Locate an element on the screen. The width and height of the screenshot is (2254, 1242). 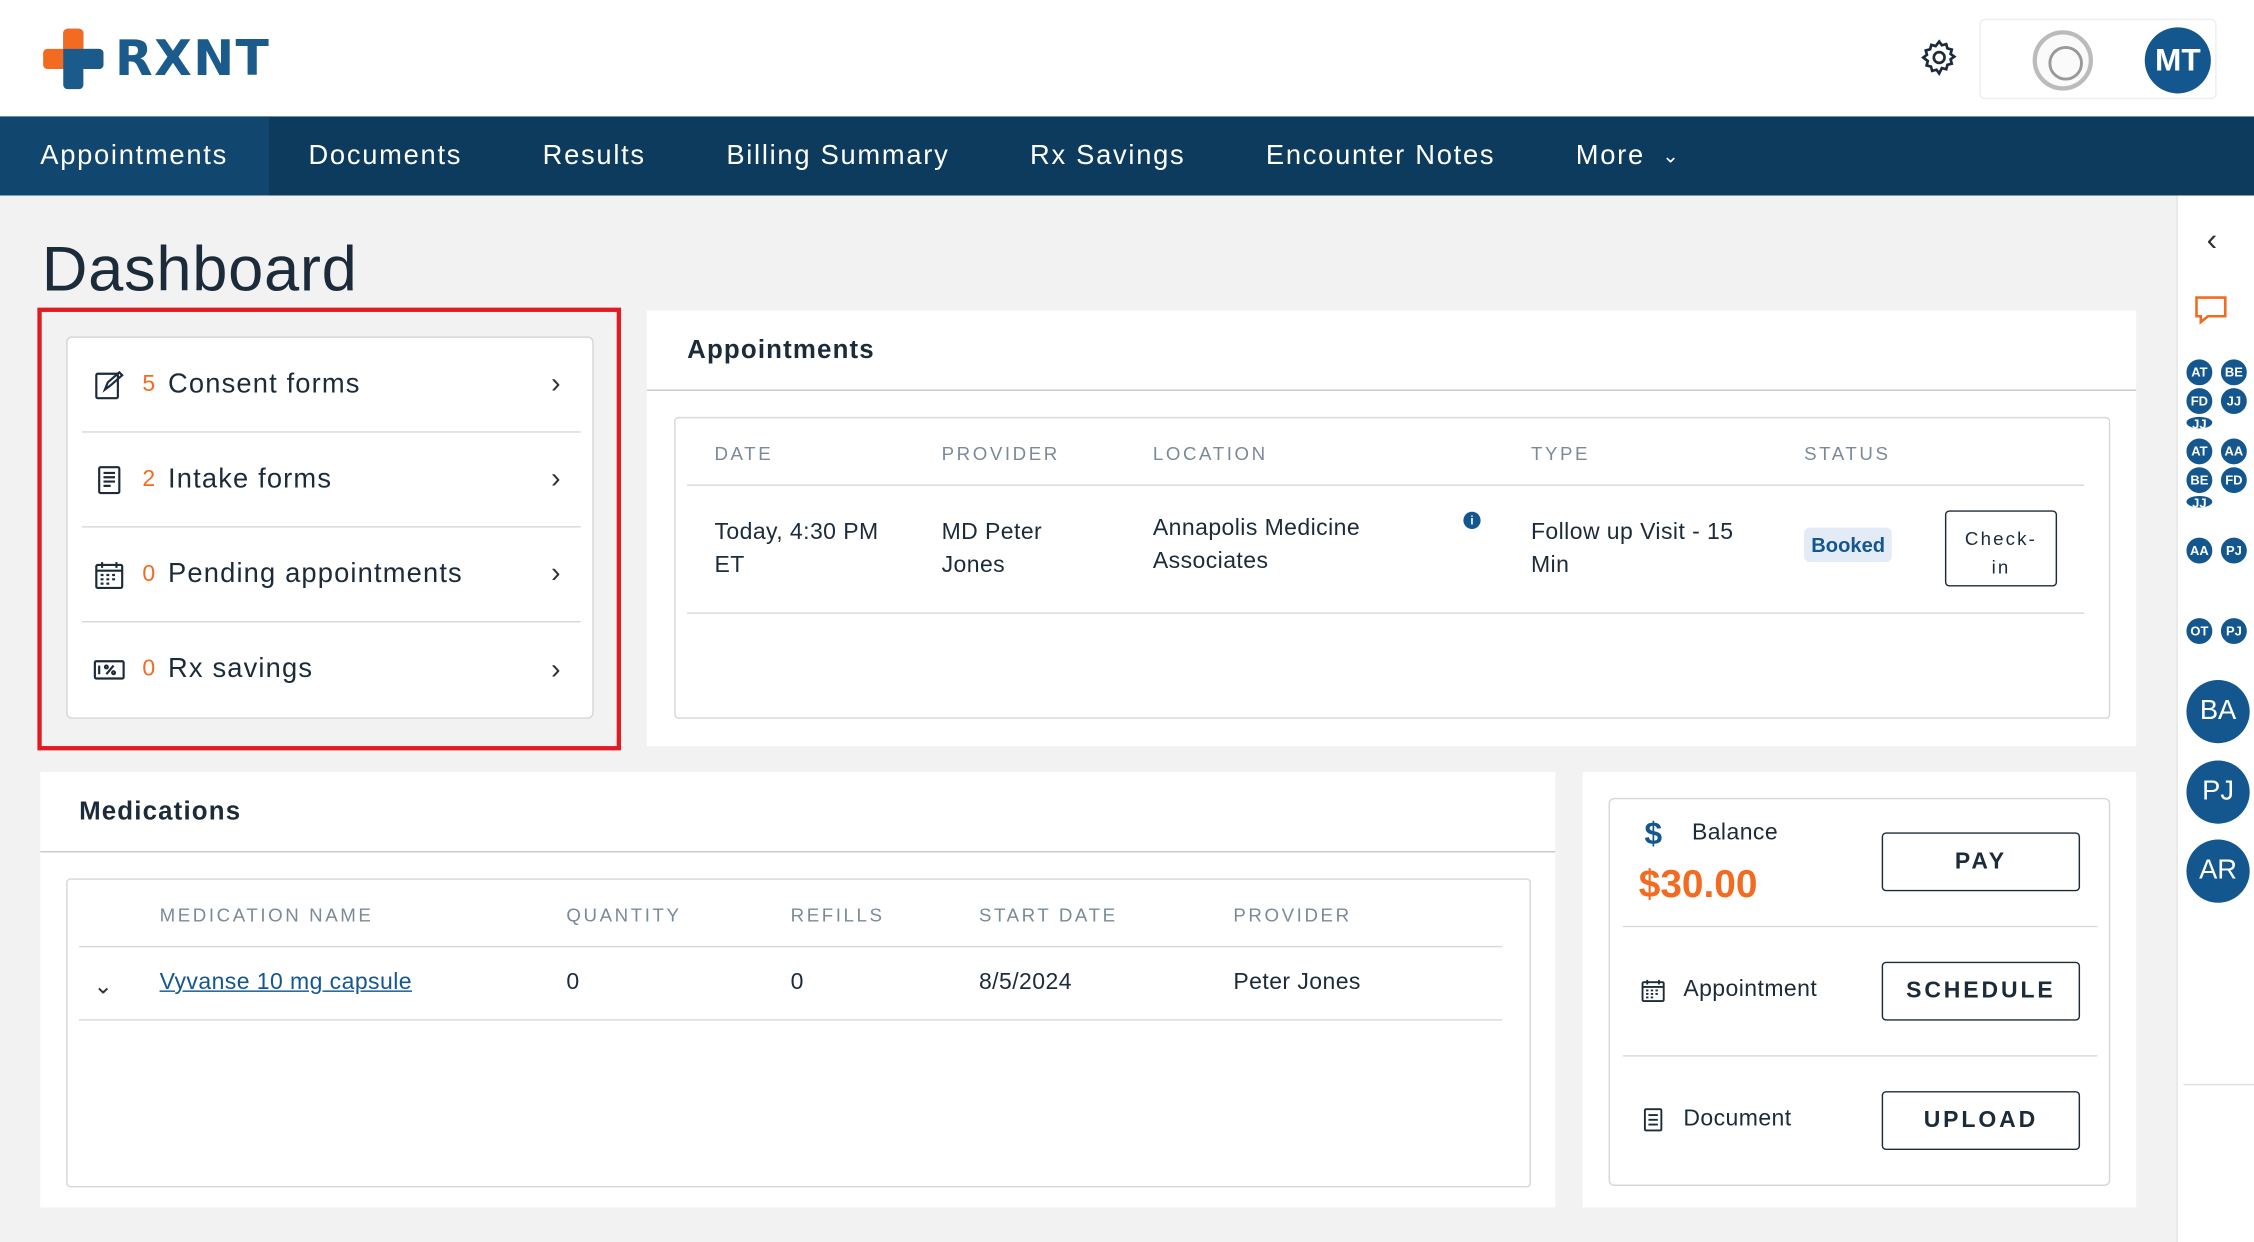
practice-seal-icon is located at coordinates (2062, 60).